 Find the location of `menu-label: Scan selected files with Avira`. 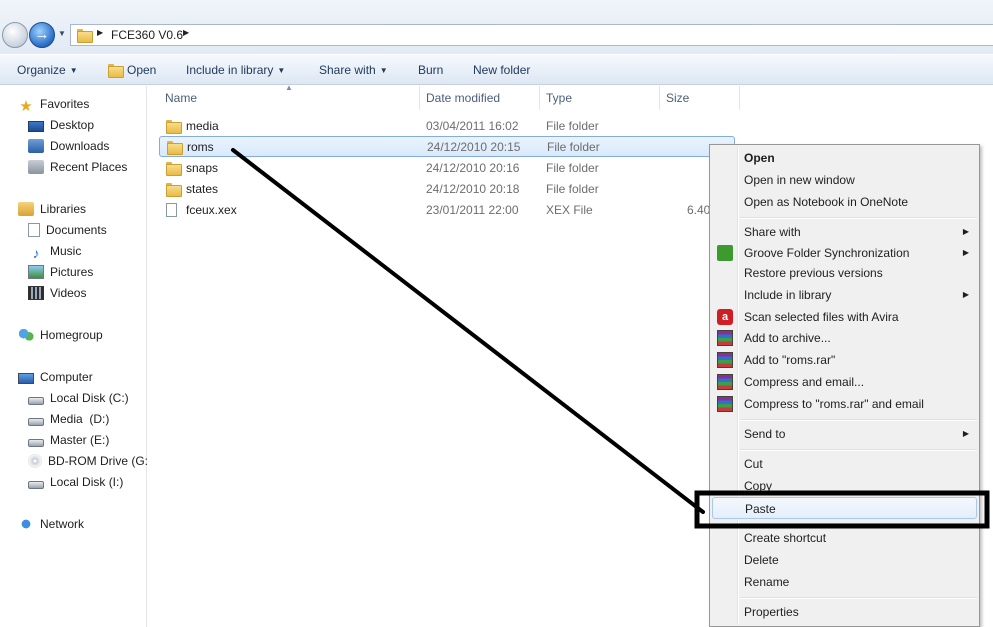

menu-label: Scan selected files with Avira is located at coordinates (821, 317).